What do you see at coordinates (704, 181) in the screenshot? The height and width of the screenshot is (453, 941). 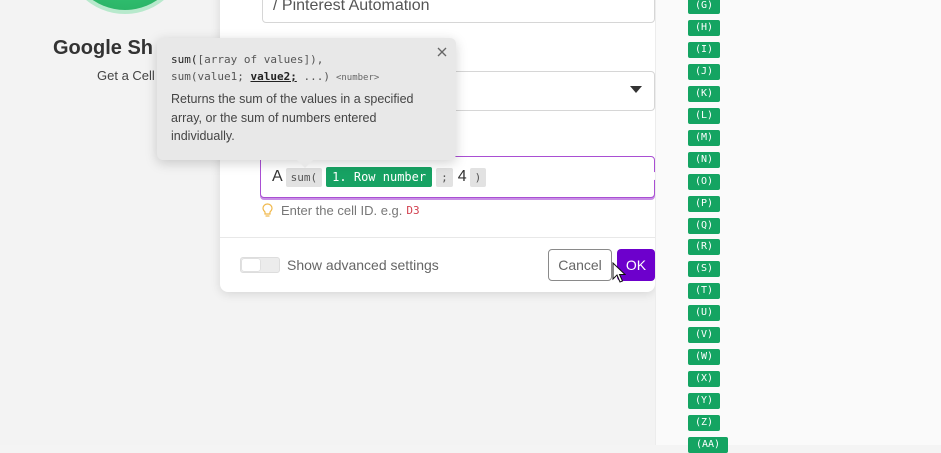 I see `column-tag: (O)` at bounding box center [704, 181].